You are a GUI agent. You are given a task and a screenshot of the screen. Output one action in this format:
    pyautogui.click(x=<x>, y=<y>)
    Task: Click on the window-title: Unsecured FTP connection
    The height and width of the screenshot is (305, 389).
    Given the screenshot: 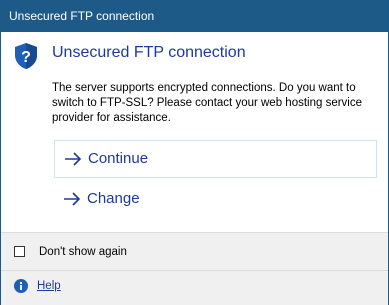 What is the action you would take?
    pyautogui.click(x=82, y=16)
    